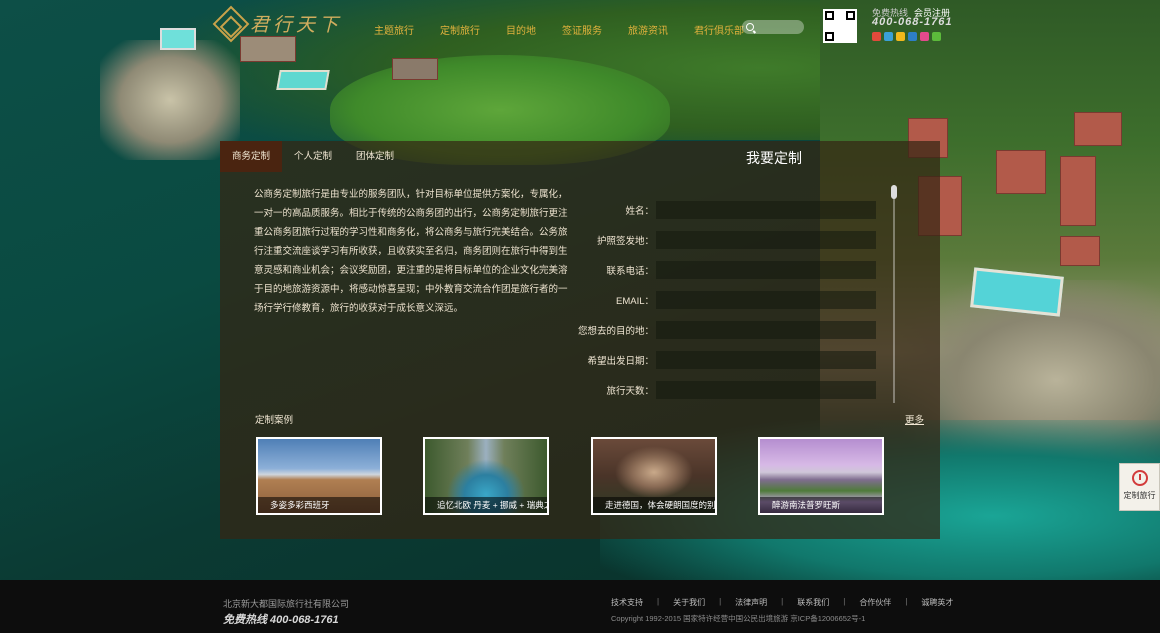 This screenshot has height=633, width=1160. Describe the element at coordinates (319, 476) in the screenshot. I see `case-card-spain: 多姿多彩西班牙` at that location.